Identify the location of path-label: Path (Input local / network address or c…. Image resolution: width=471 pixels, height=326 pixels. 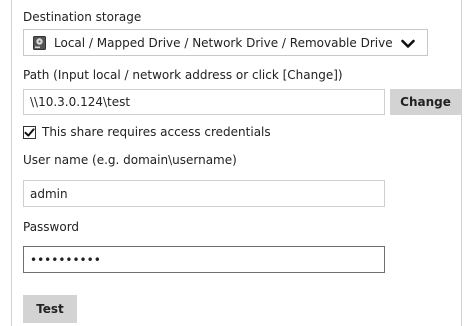
(183, 75).